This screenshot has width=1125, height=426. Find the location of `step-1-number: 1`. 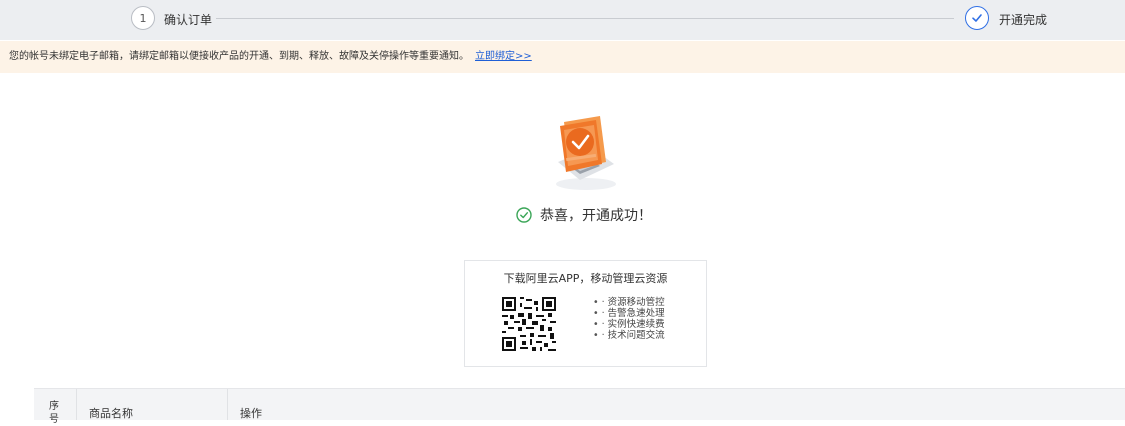

step-1-number: 1 is located at coordinates (143, 18).